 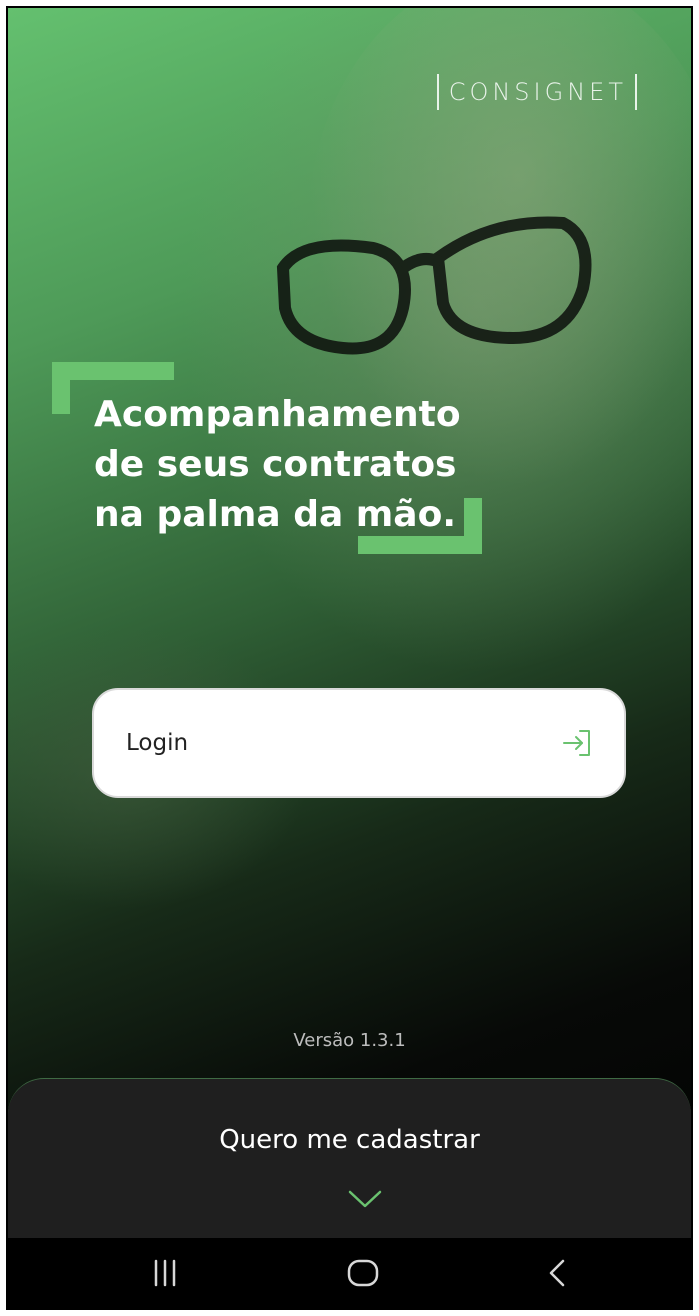 What do you see at coordinates (365, 1201) in the screenshot?
I see `chevron-down-icon` at bounding box center [365, 1201].